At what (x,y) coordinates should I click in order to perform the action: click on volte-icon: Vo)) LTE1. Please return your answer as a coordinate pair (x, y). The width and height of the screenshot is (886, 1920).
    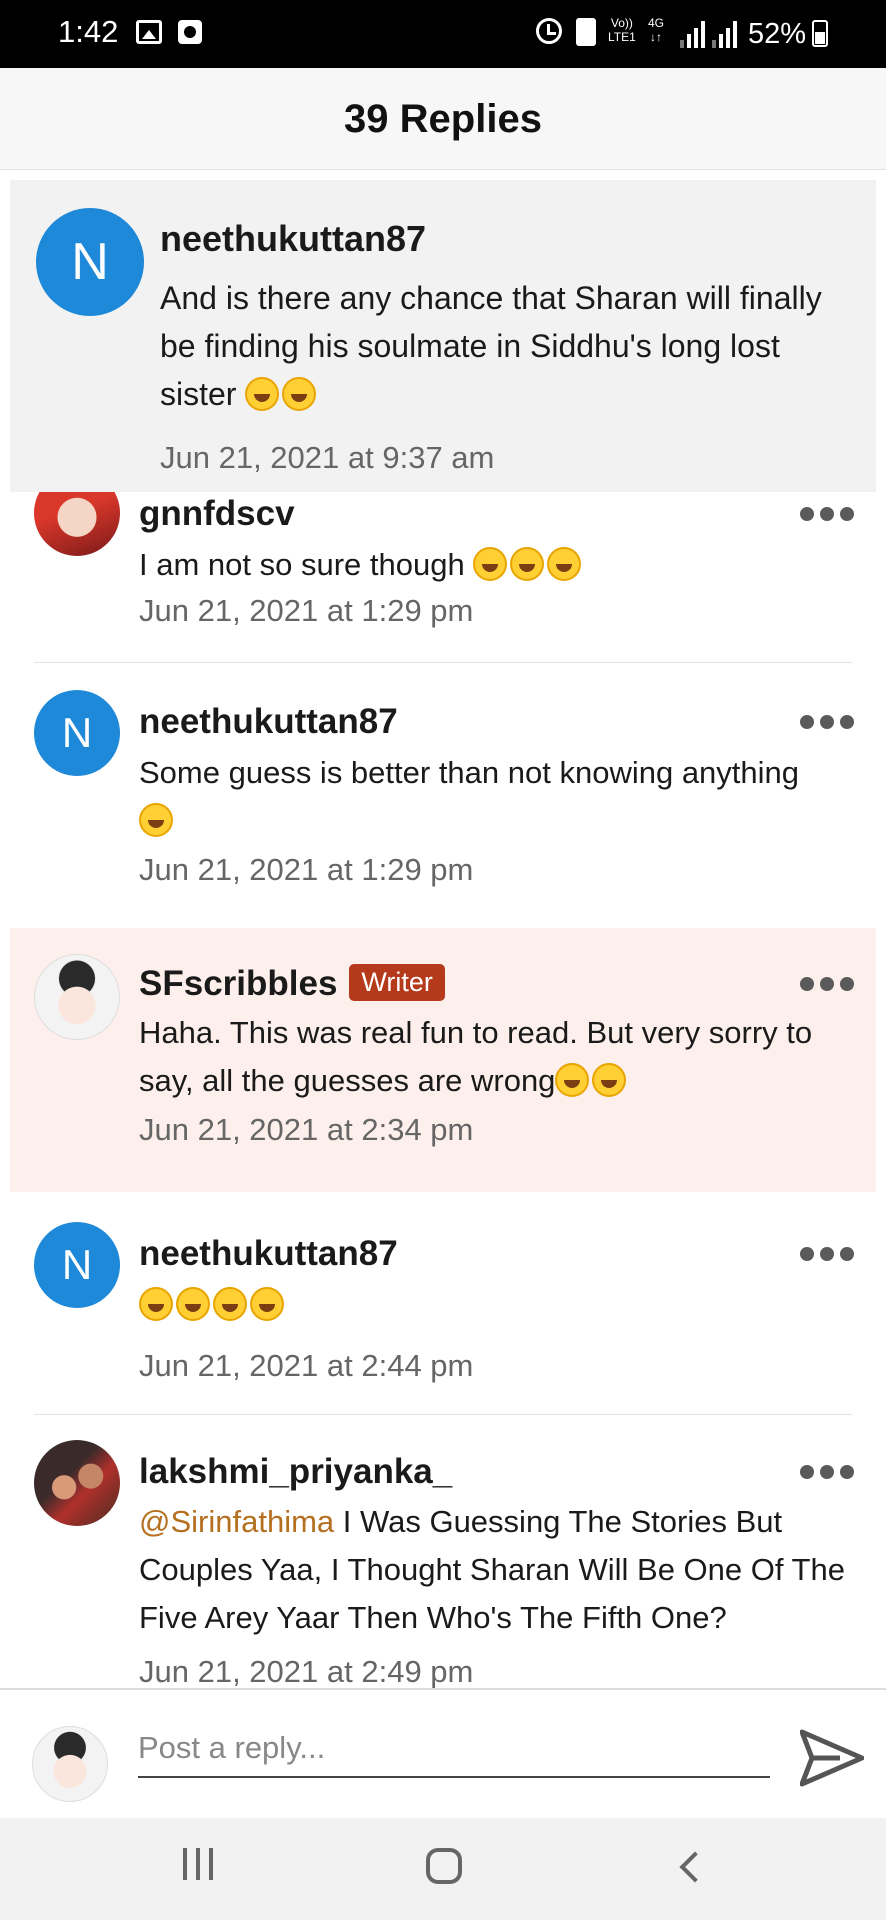
    Looking at the image, I should click on (622, 30).